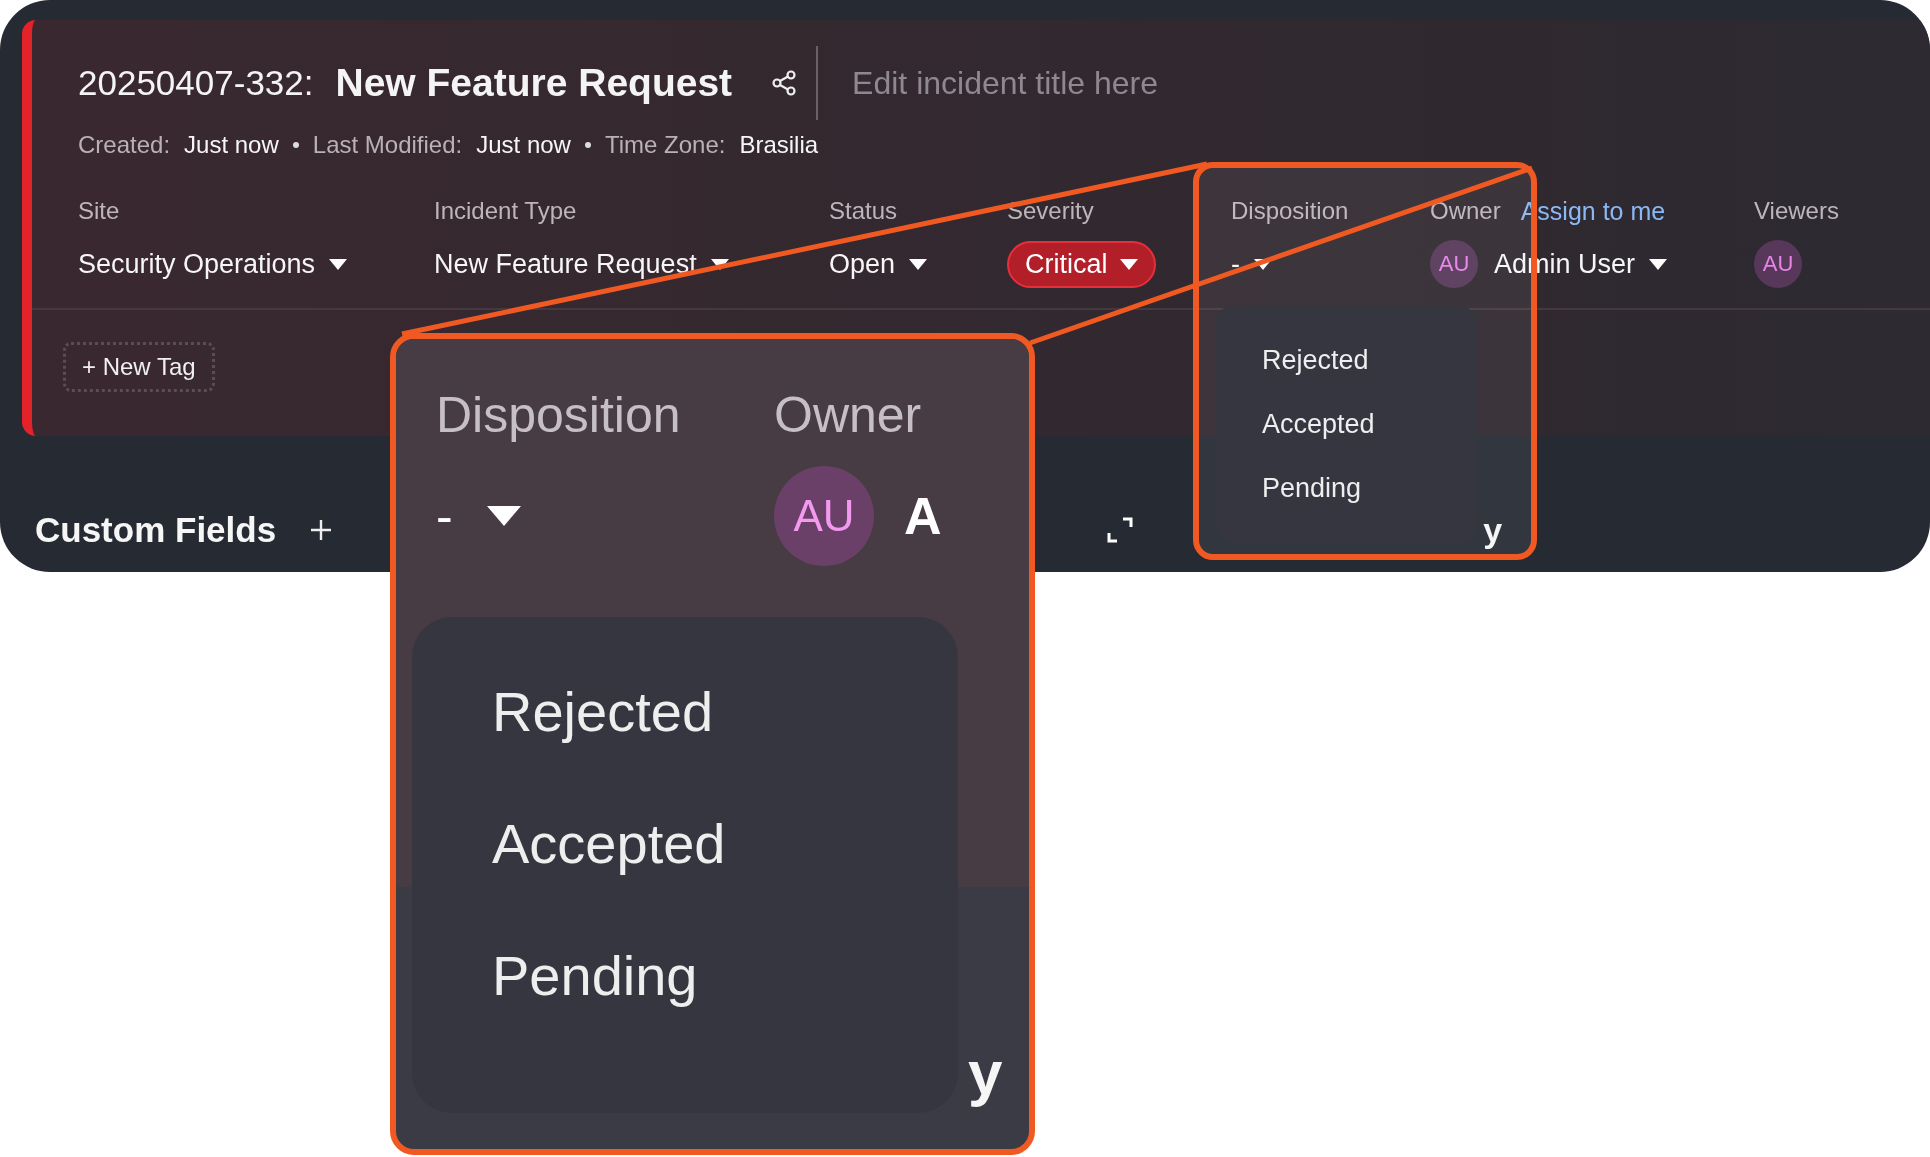 Image resolution: width=1930 pixels, height=1157 pixels. Describe the element at coordinates (779, 145) in the screenshot. I see `meta-value: Brasilia` at that location.